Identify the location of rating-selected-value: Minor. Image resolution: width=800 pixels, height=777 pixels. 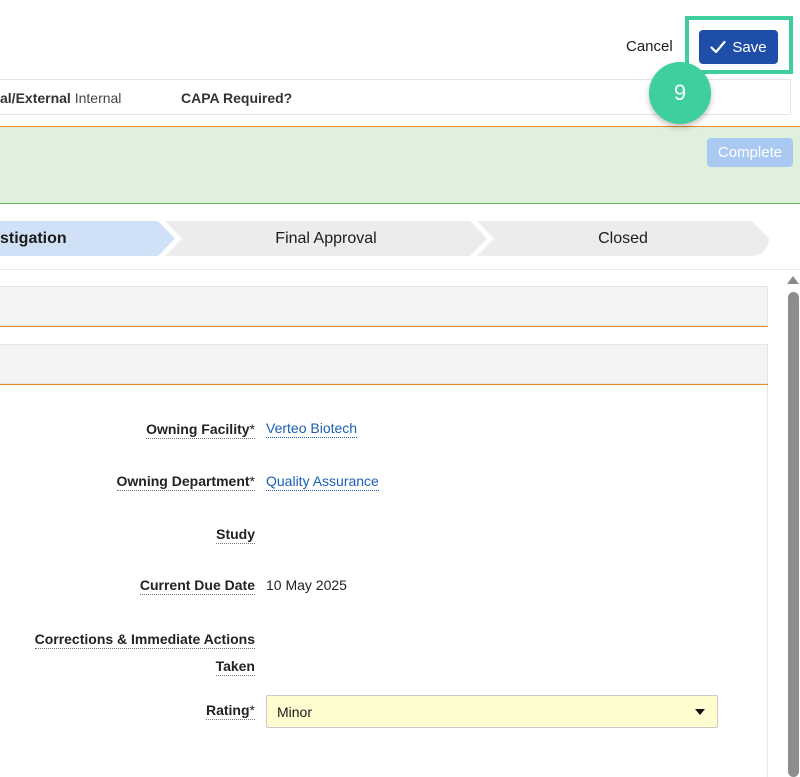
(295, 711).